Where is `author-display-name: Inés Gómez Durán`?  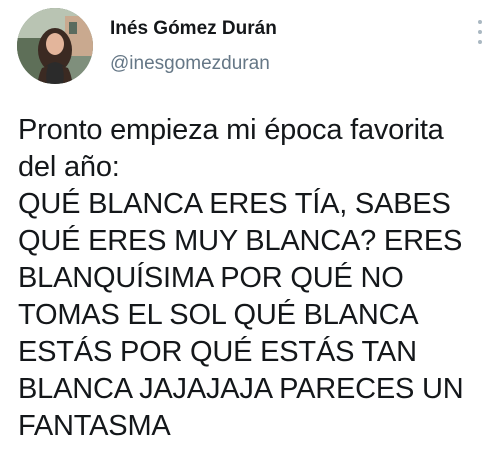 author-display-name: Inés Gómez Durán is located at coordinates (193, 29).